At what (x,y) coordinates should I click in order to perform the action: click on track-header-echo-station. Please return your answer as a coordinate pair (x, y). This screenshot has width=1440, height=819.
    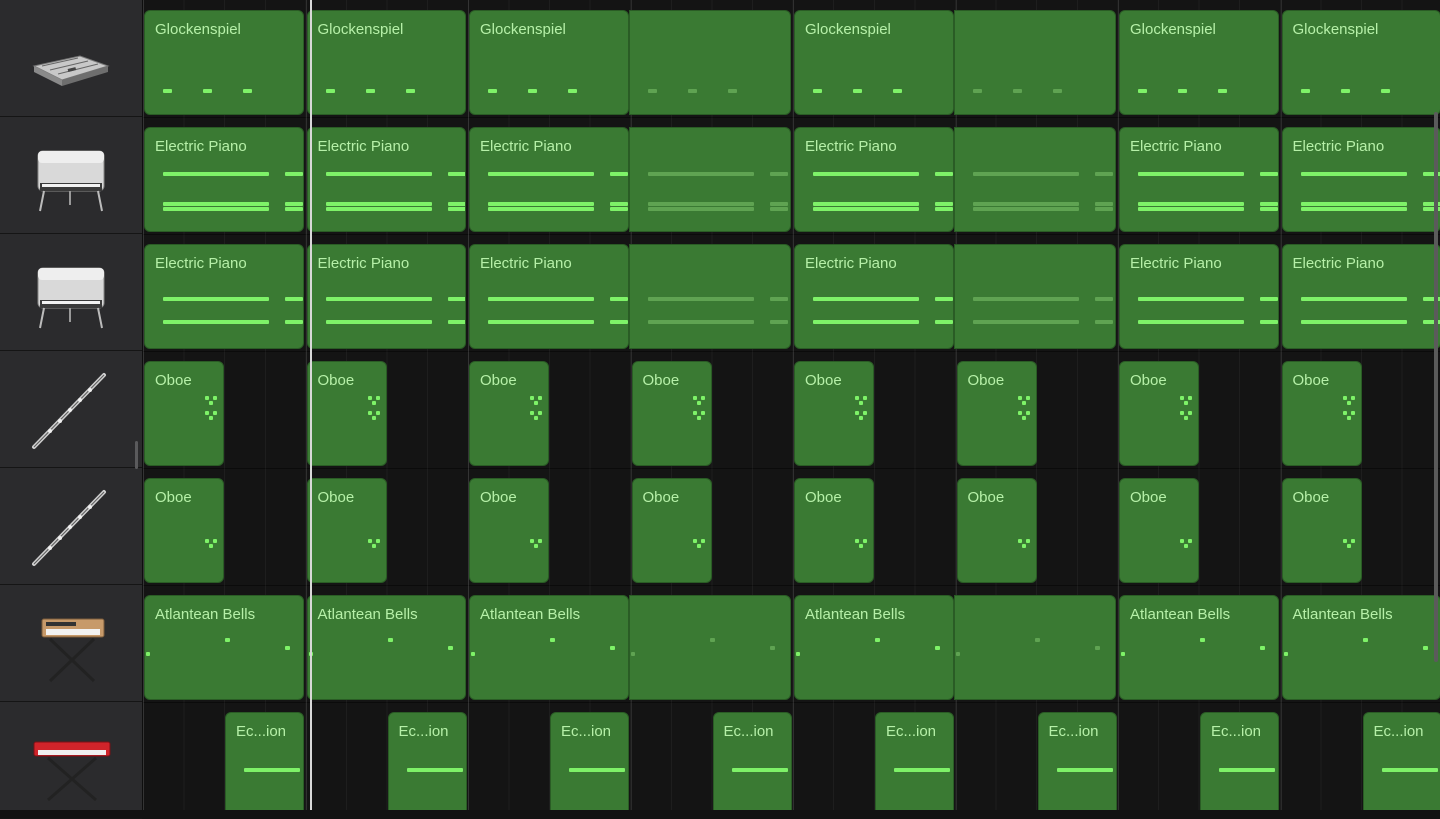
    Looking at the image, I should click on (71, 760).